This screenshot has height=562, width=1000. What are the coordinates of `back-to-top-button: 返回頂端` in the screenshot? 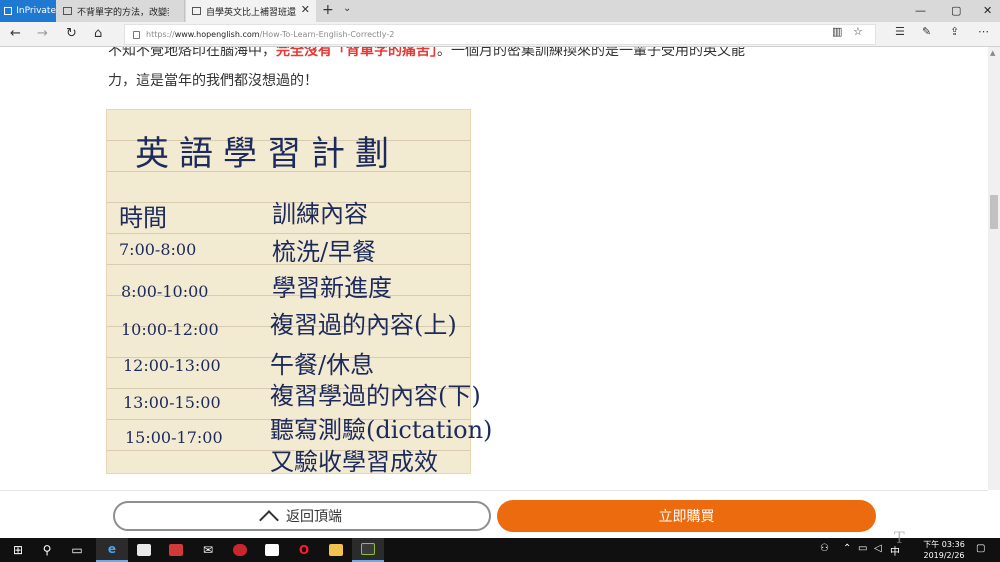 It's located at (302, 516).